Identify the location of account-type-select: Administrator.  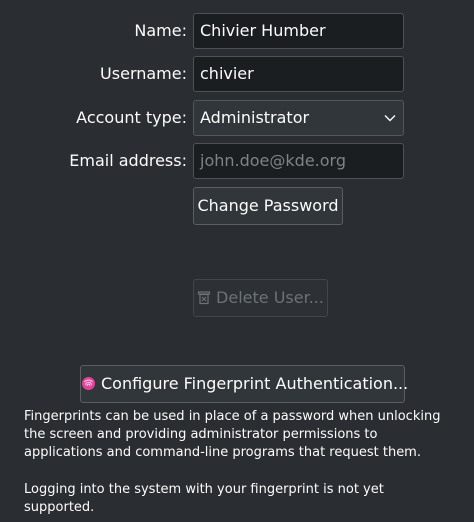
(298, 118).